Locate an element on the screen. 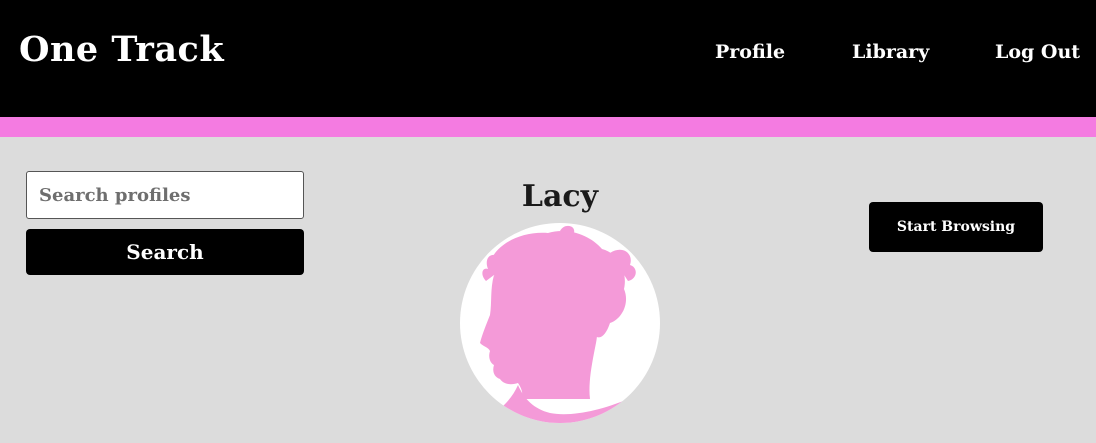  profile-name: Lacy is located at coordinates (560, 196).